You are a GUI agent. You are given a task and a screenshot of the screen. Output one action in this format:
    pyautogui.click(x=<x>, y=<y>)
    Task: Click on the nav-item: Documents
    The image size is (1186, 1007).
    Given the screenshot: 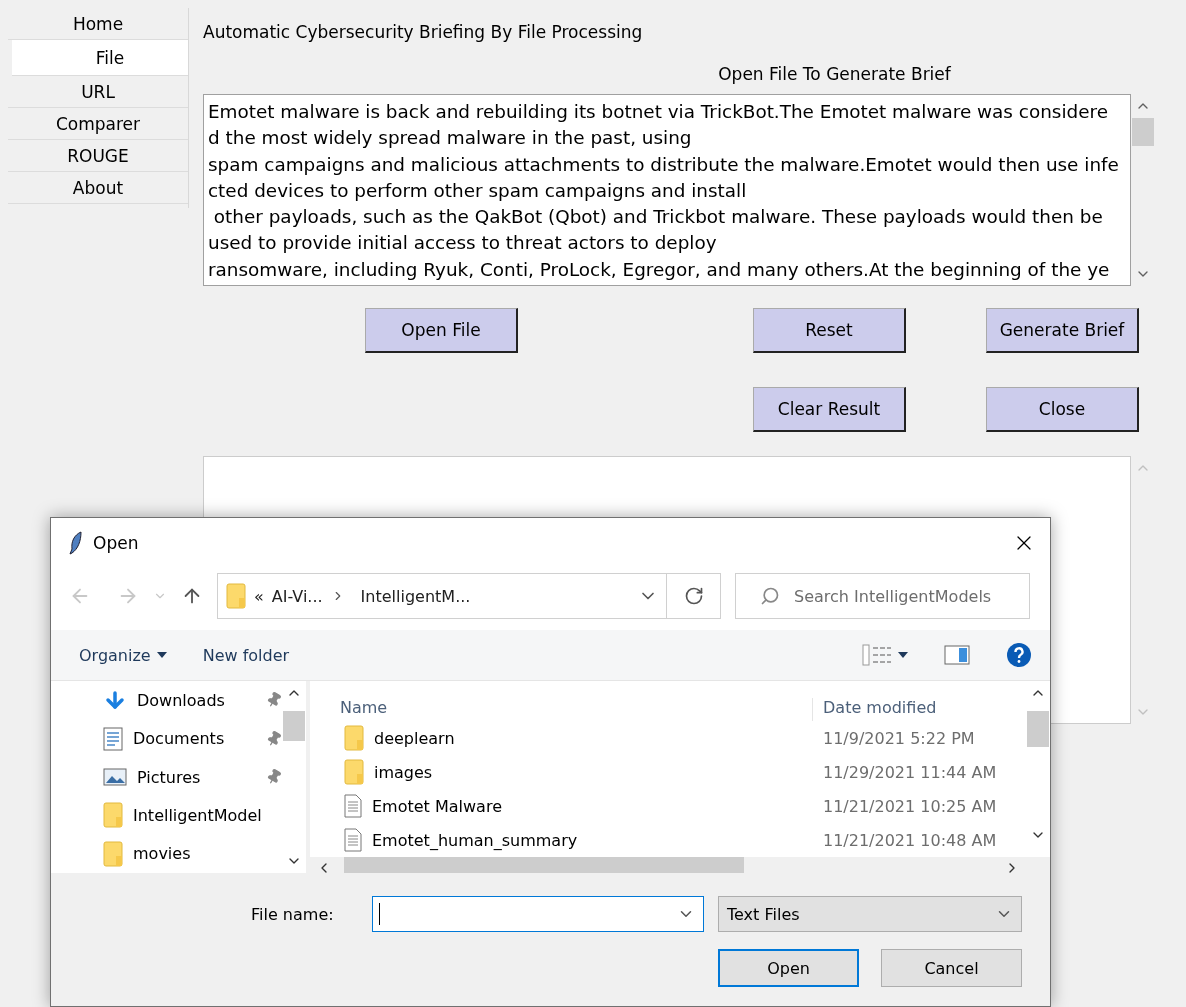 What is the action you would take?
    pyautogui.click(x=192, y=738)
    